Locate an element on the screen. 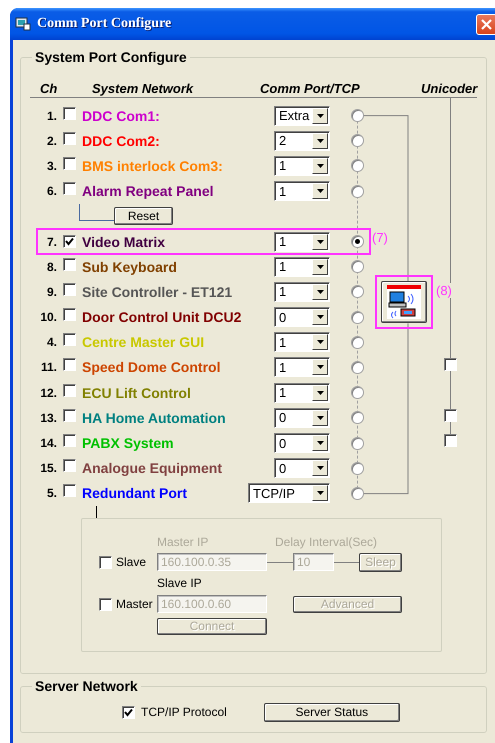  comm-port-dropdown: Extra is located at coordinates (302, 116).